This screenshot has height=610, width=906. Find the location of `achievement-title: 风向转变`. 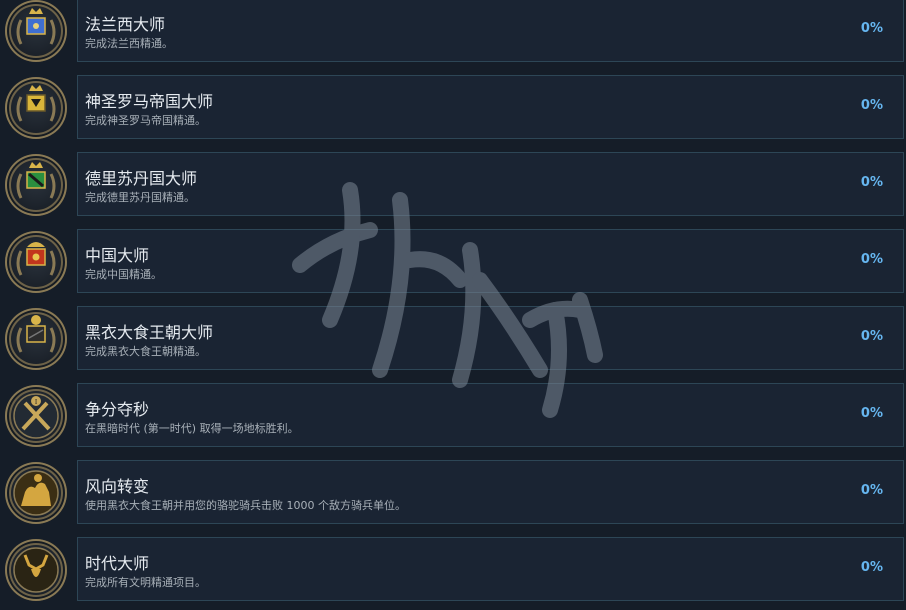

achievement-title: 风向转变 is located at coordinates (117, 486).